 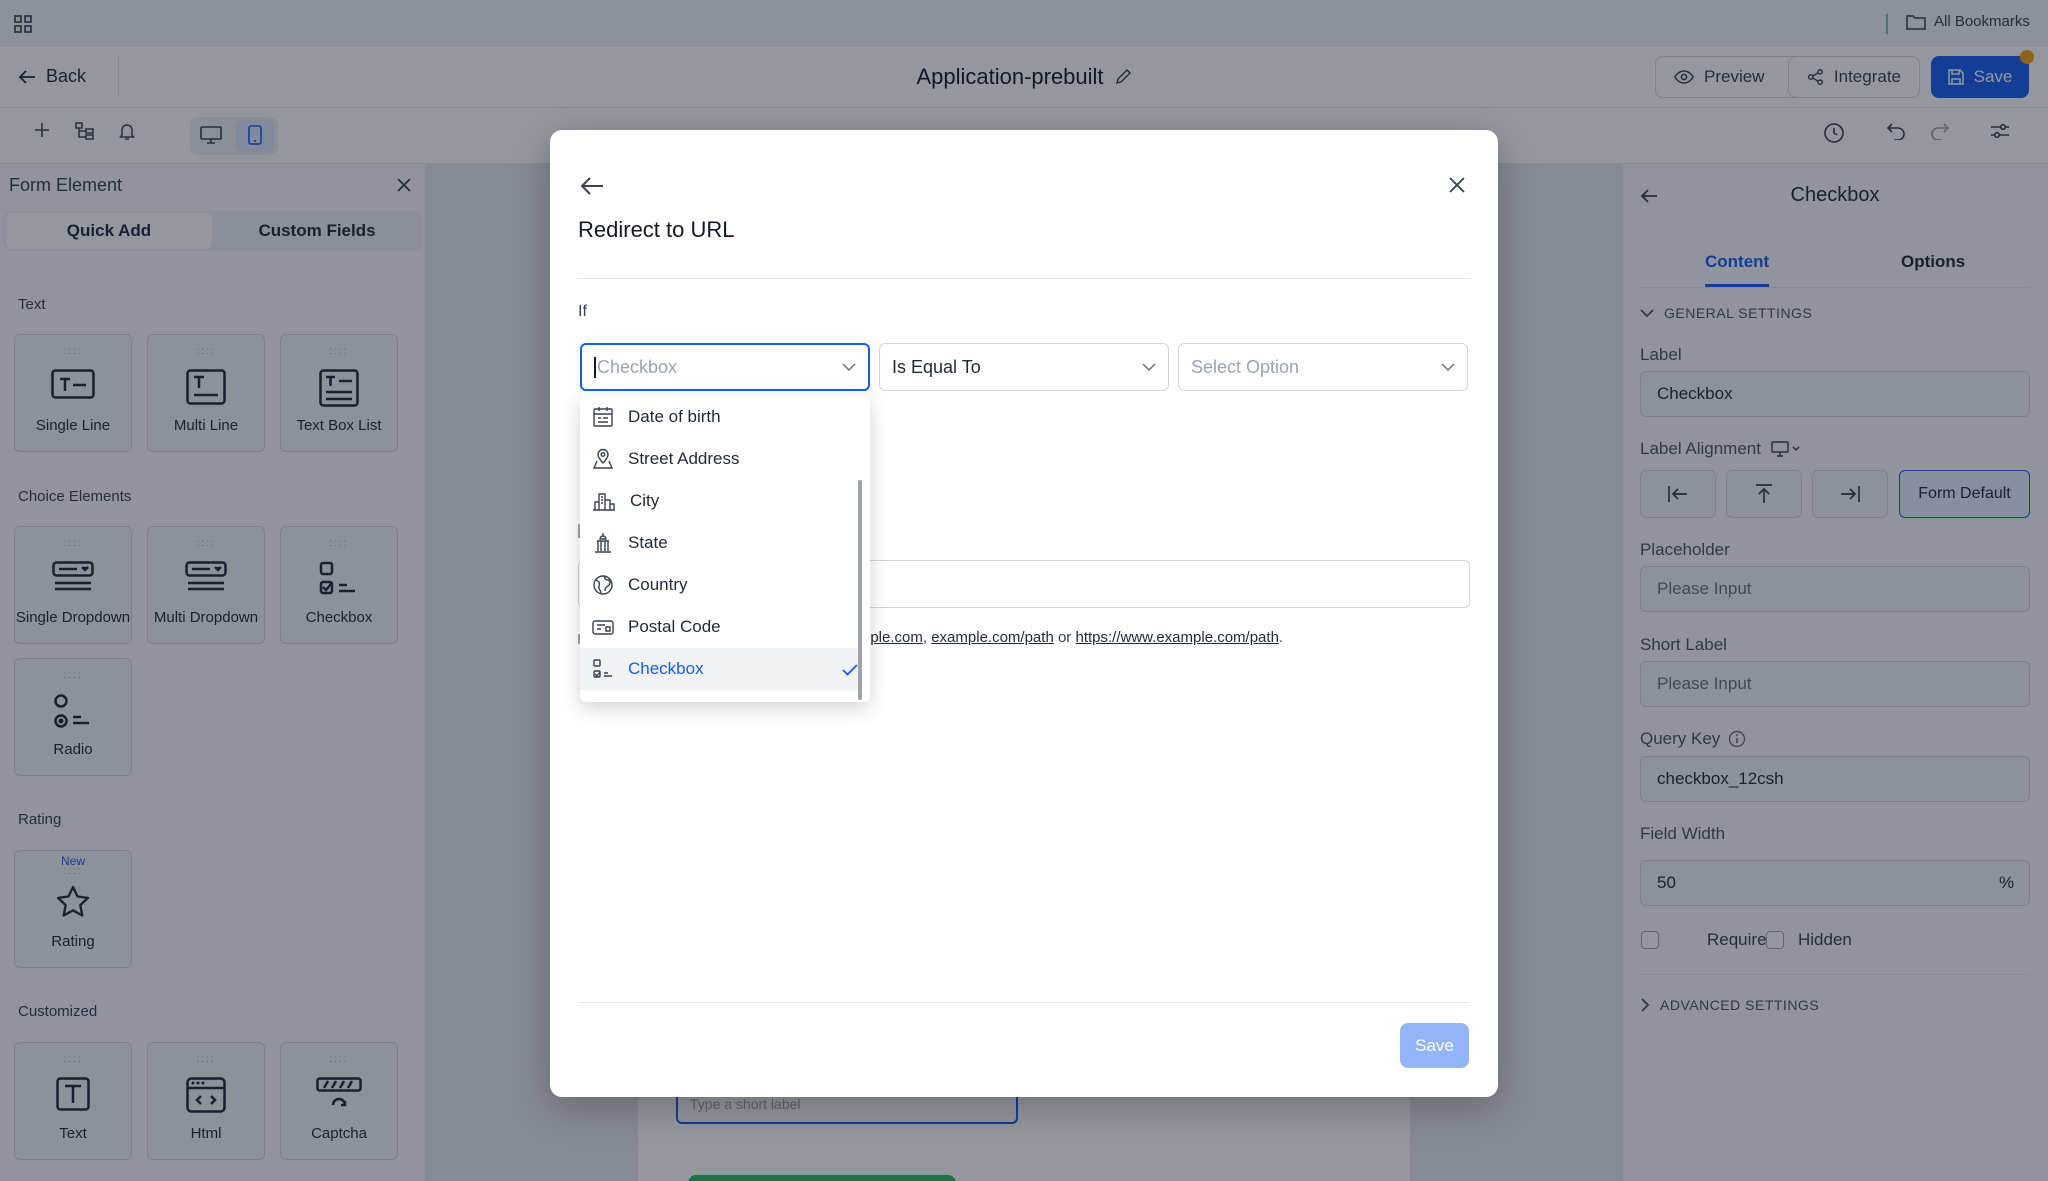 I want to click on dropdown-item-label: Checkbox, so click(x=666, y=668).